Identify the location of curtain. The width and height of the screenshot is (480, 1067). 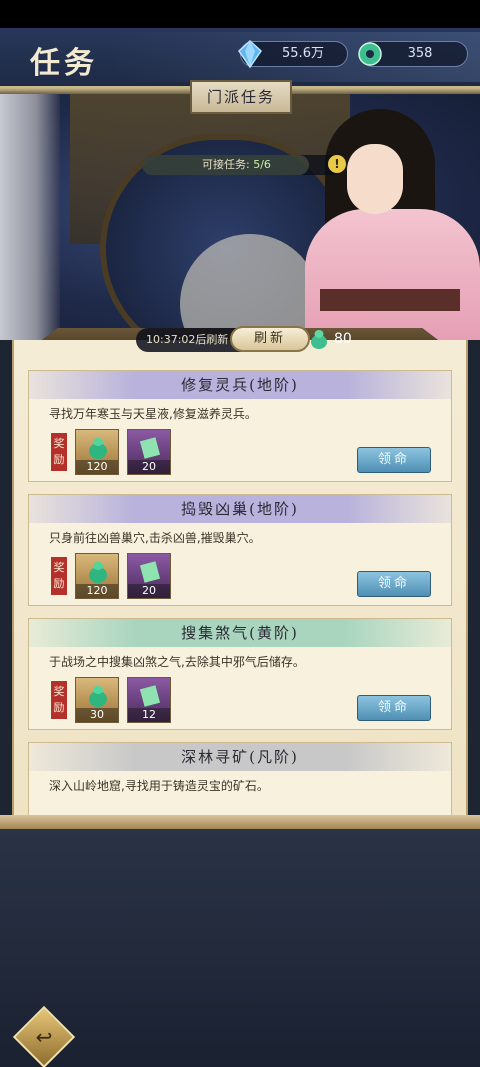
(30, 217).